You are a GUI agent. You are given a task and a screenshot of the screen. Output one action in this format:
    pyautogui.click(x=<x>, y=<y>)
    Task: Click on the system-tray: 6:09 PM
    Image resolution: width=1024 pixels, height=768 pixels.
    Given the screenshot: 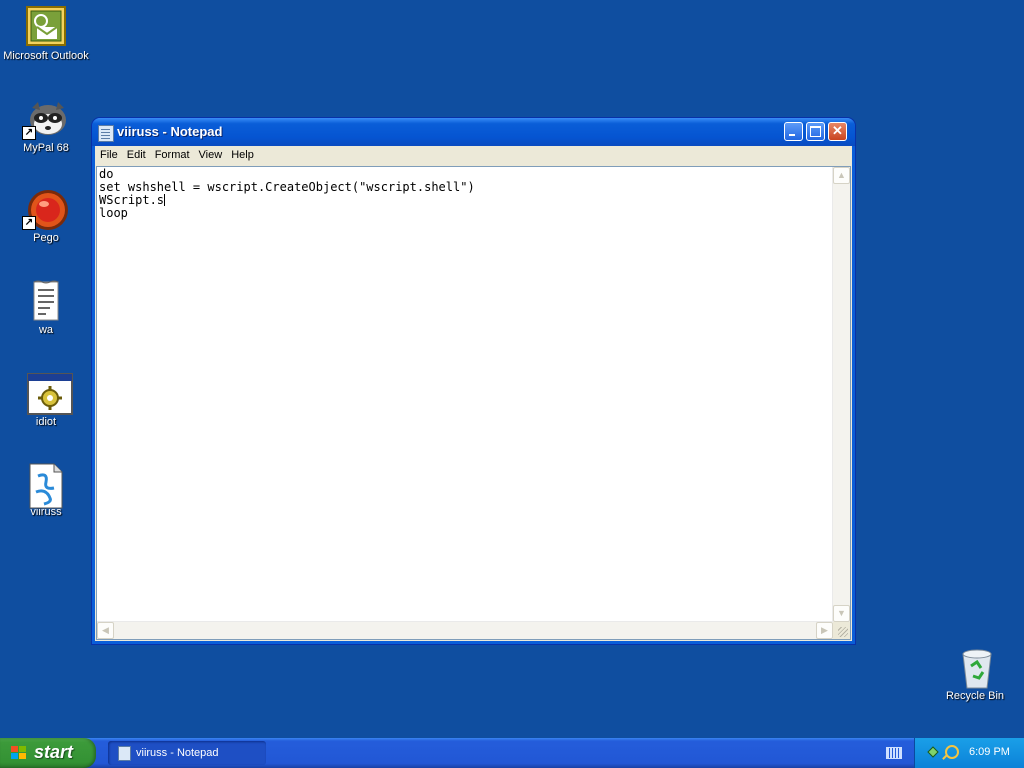 What is the action you would take?
    pyautogui.click(x=969, y=753)
    